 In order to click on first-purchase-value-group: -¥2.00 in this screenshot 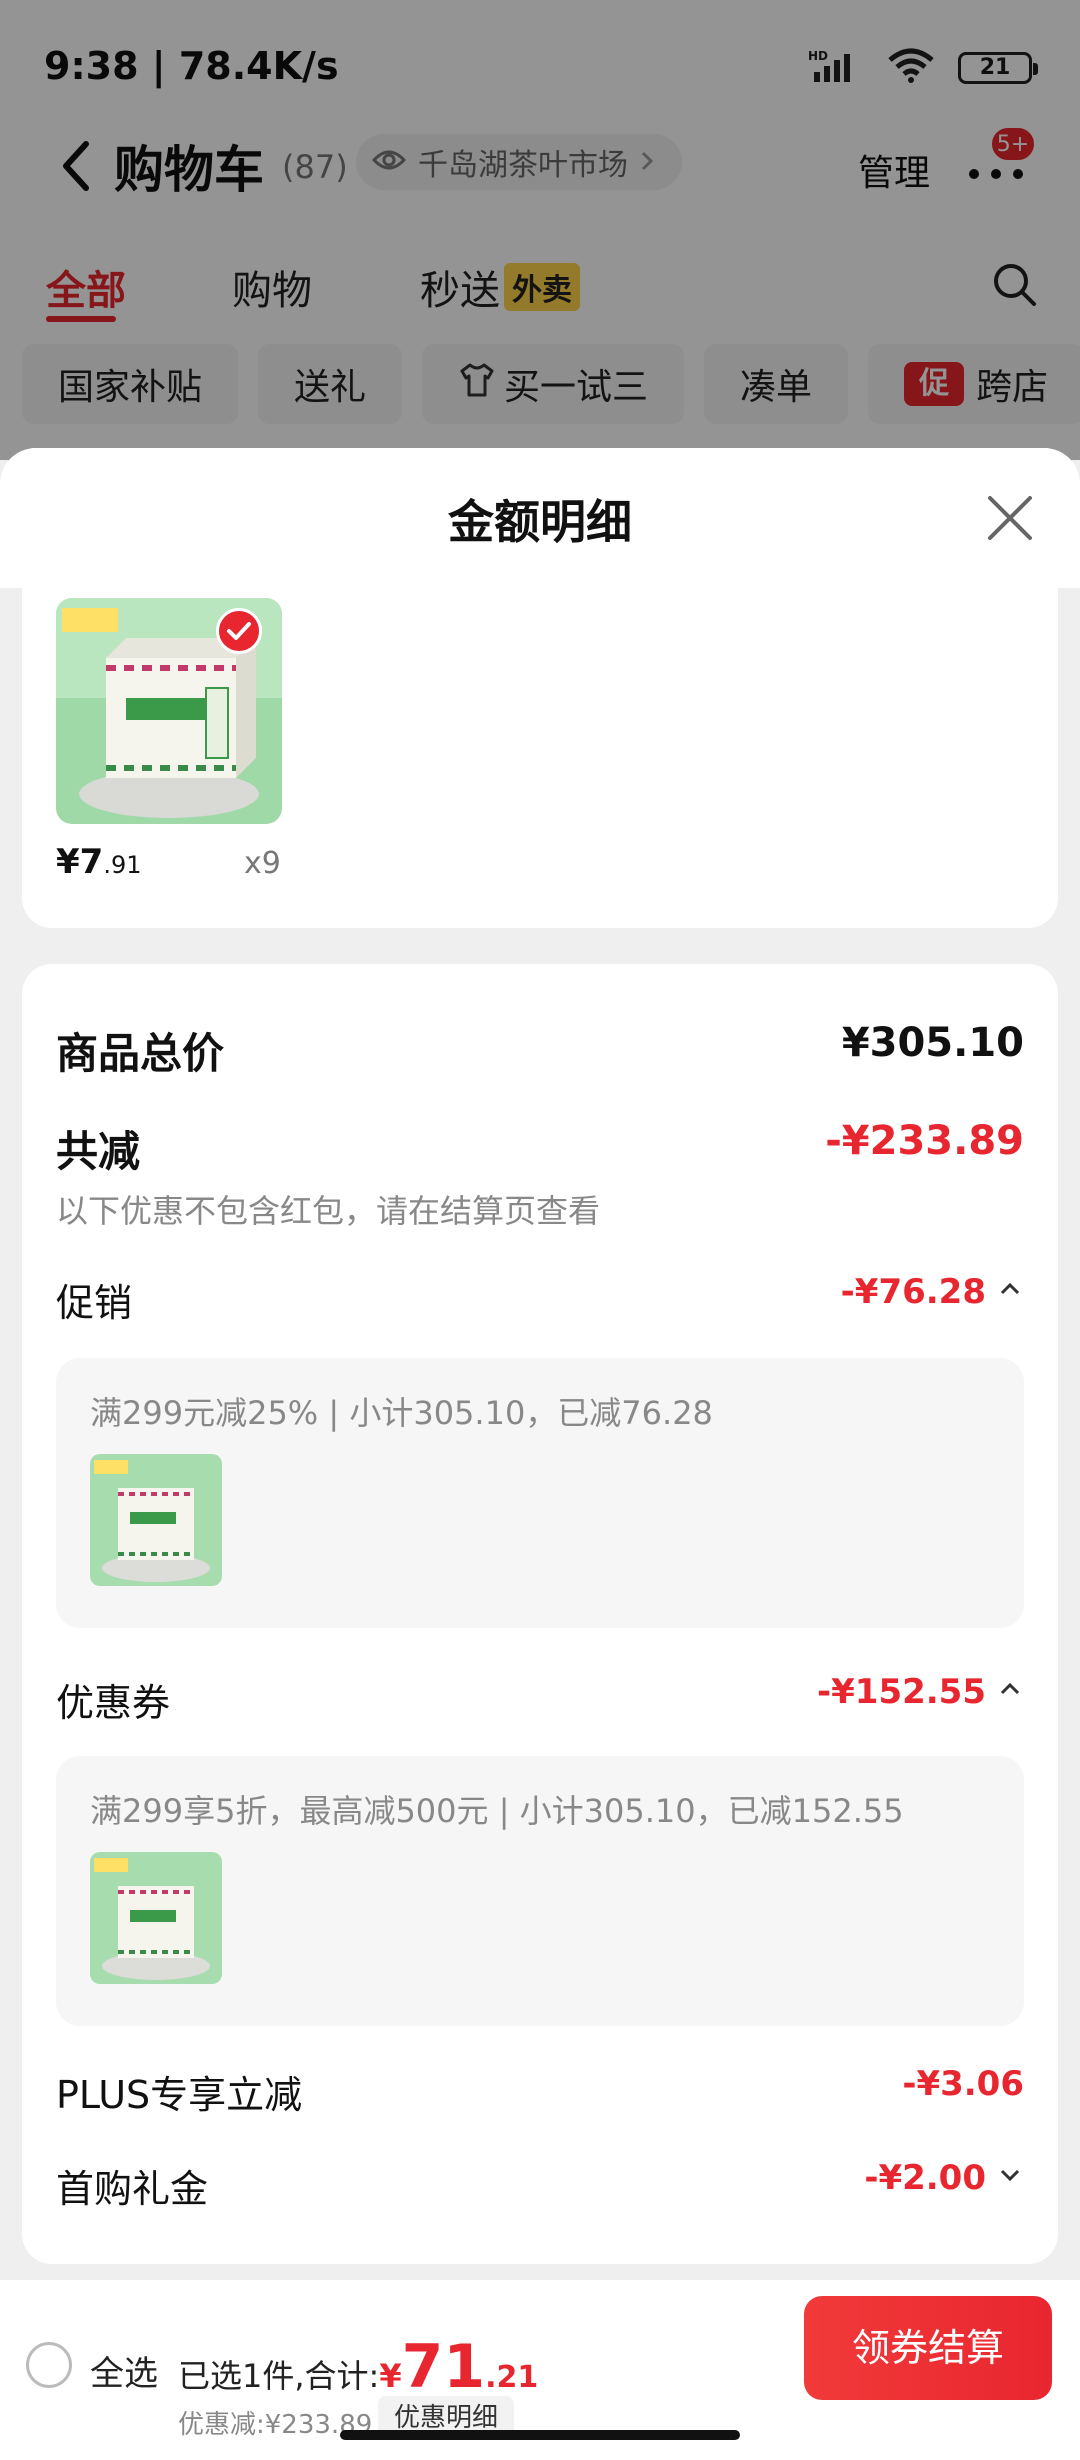, I will do `click(944, 2178)`.